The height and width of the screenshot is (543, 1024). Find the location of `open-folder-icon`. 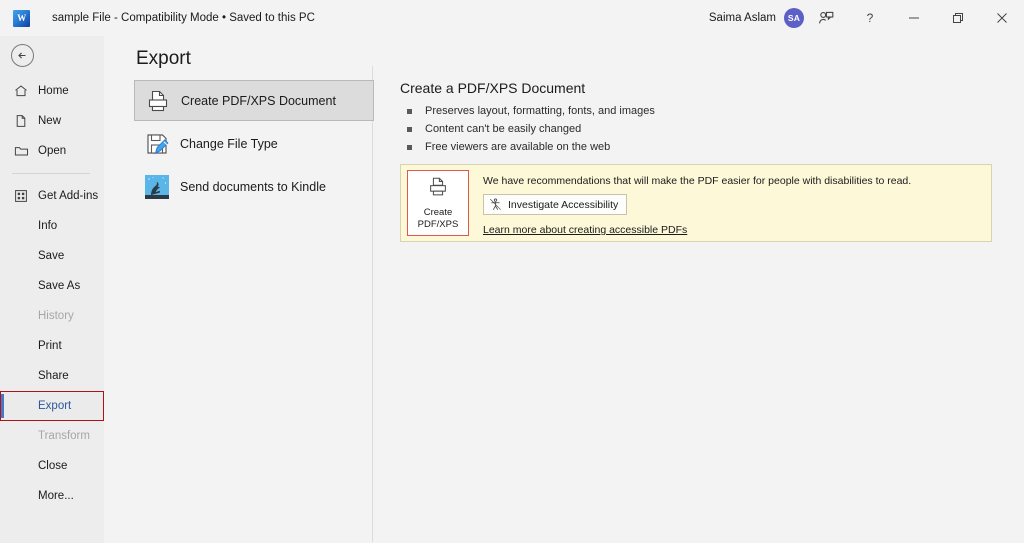

open-folder-icon is located at coordinates (21, 151).